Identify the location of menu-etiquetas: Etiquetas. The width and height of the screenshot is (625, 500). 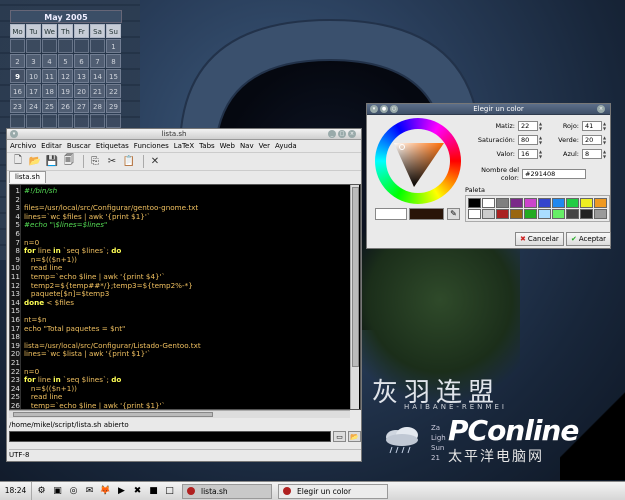
(112, 146).